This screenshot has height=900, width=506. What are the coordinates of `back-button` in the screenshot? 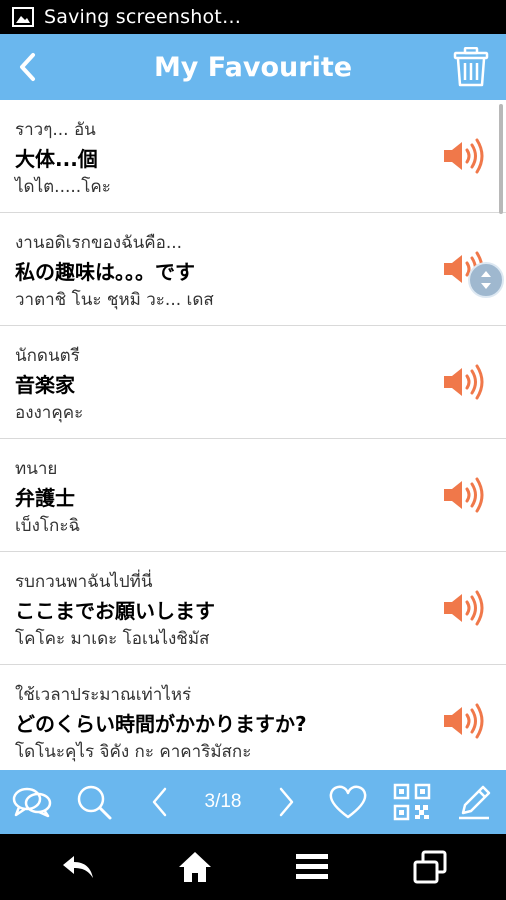 It's located at (28, 67).